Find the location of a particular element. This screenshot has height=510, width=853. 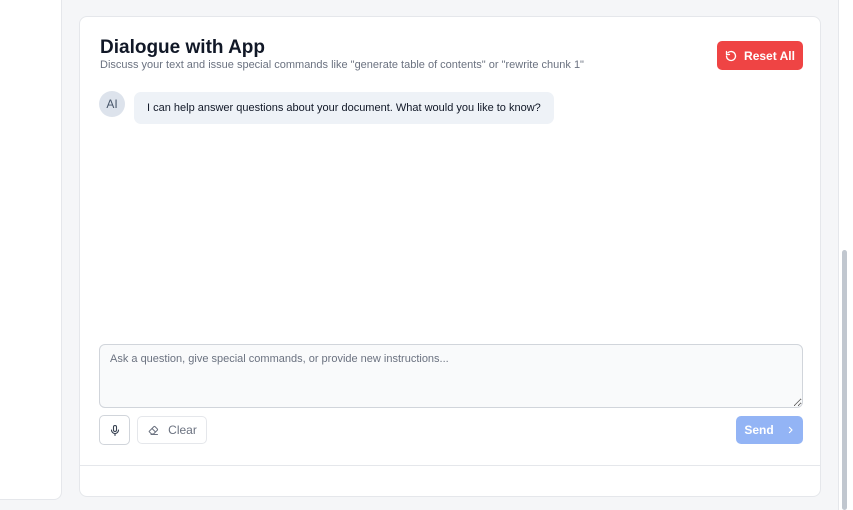

send-button: Send is located at coordinates (769, 430).